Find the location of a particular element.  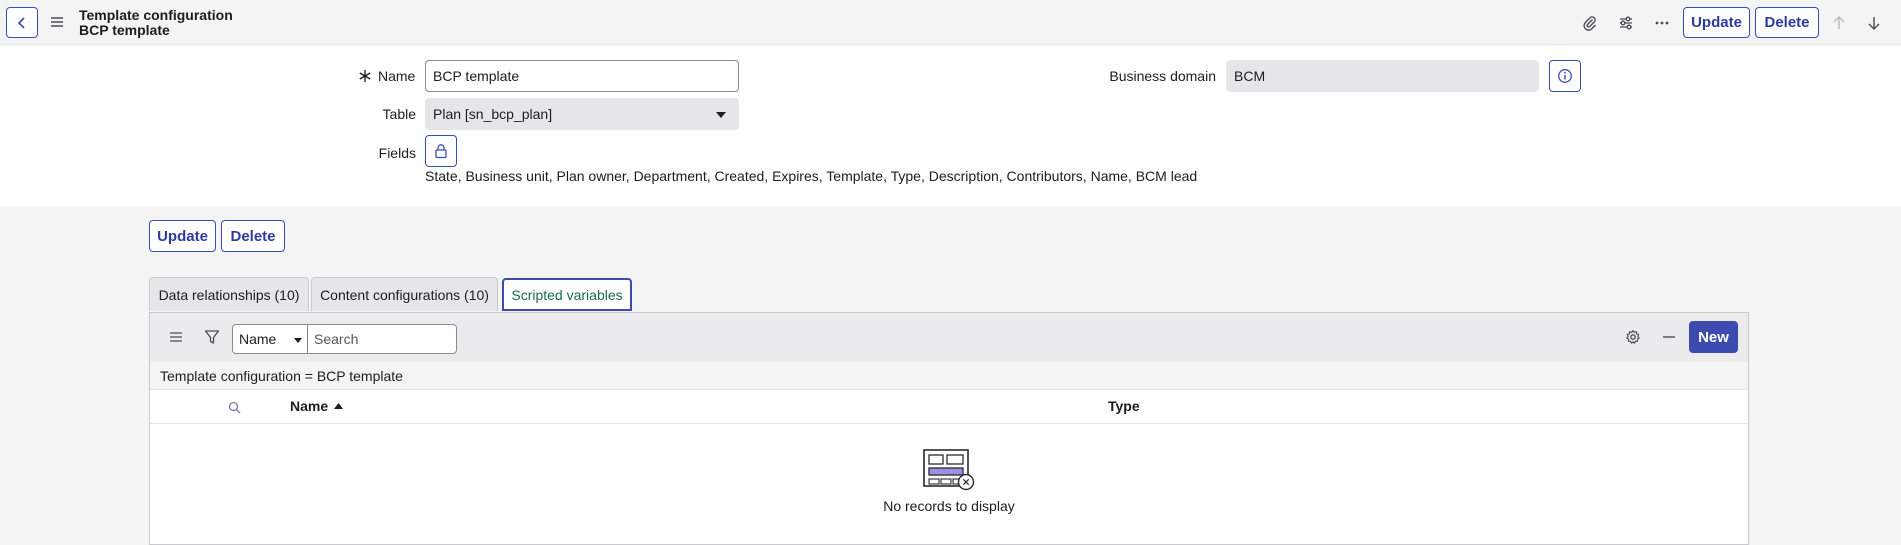

chevron-left-icon is located at coordinates (21, 22).